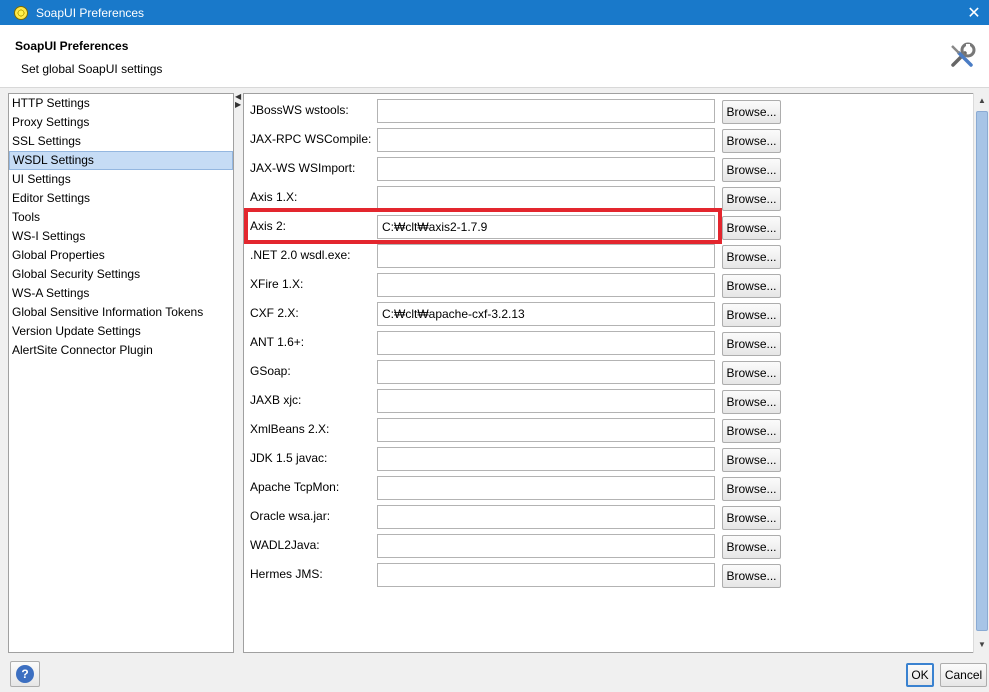 The height and width of the screenshot is (692, 989). I want to click on nav-item-wsdl-settings: WSDL Settings, so click(121, 160).